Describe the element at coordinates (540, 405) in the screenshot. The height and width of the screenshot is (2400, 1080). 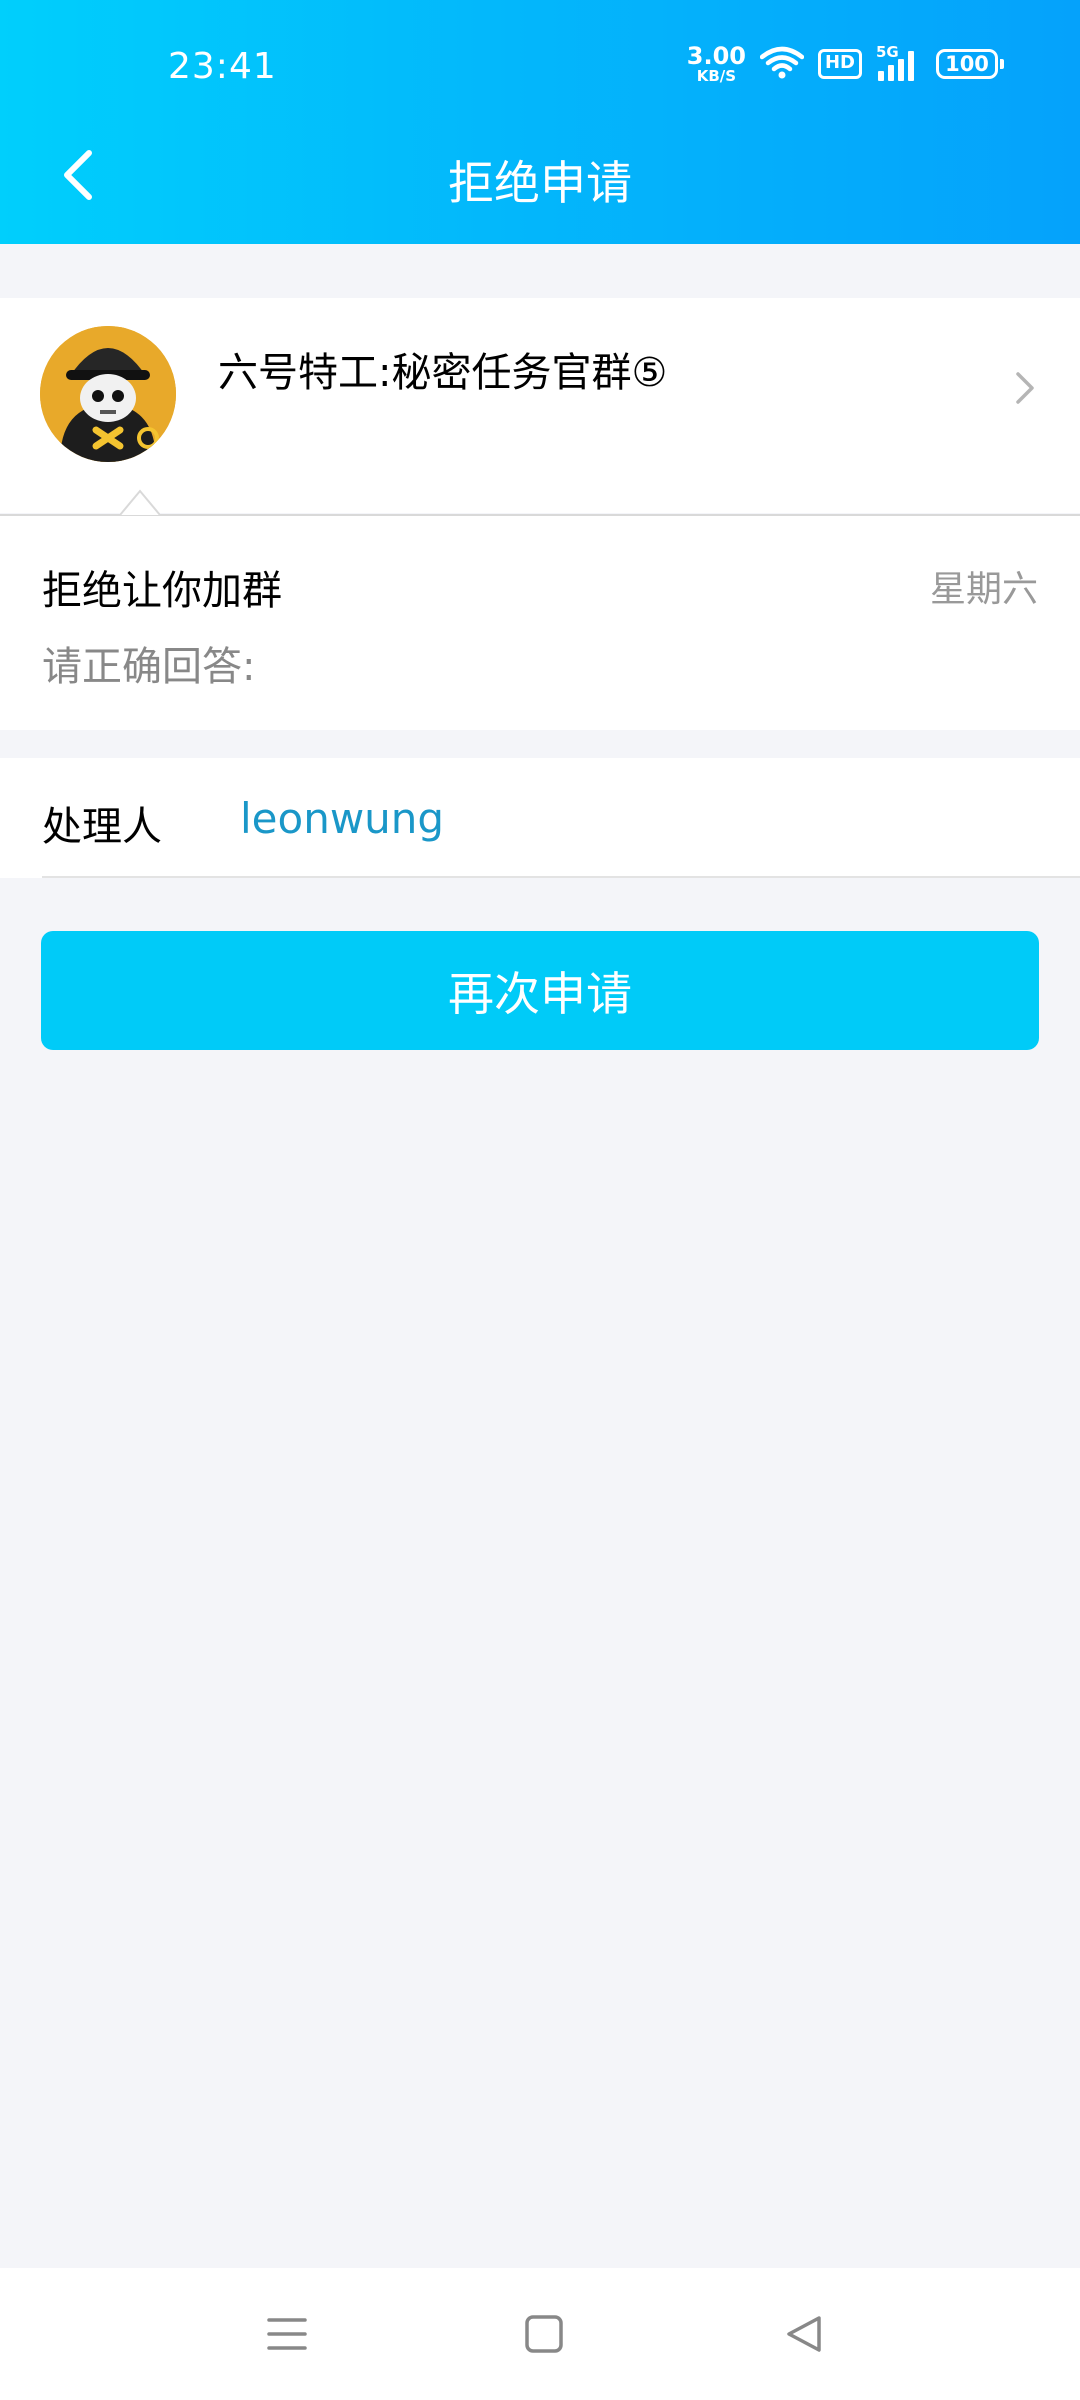
I see `group-card: 六号特工:秘密任务官群⑤` at that location.